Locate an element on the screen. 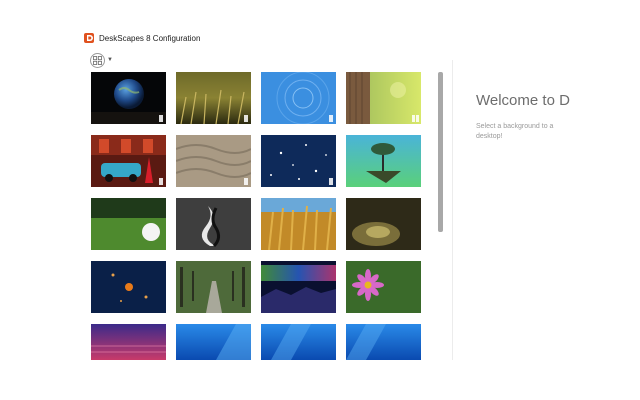 Image resolution: width=640 pixels, height=400 pixels. welcome-subtext: Select a background to a desktop! is located at coordinates (515, 131).